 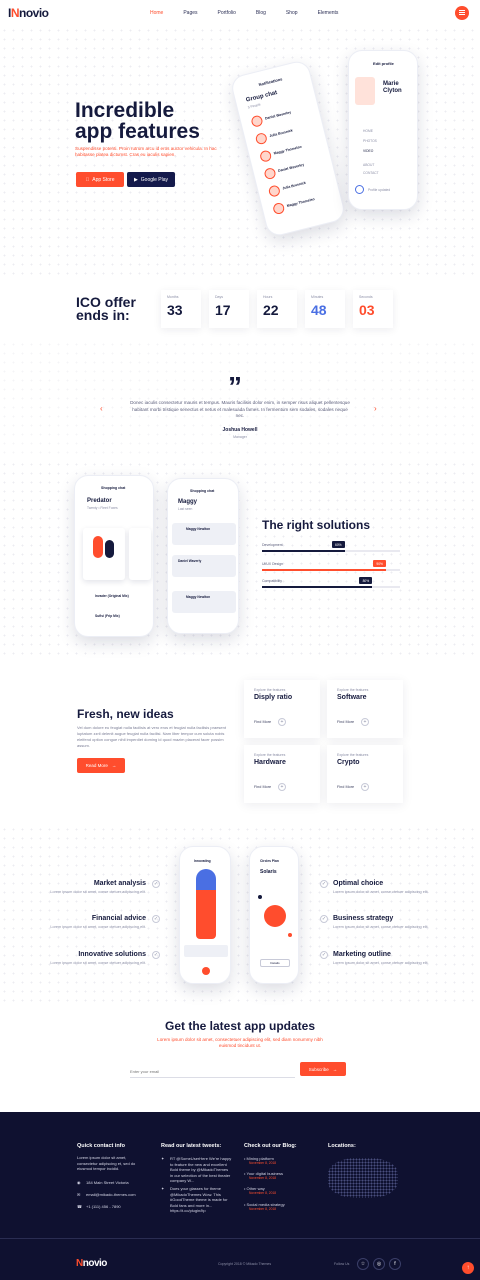 I want to click on footer-phone: +1 (111) 456 - 7890, so click(x=103, y=1207).